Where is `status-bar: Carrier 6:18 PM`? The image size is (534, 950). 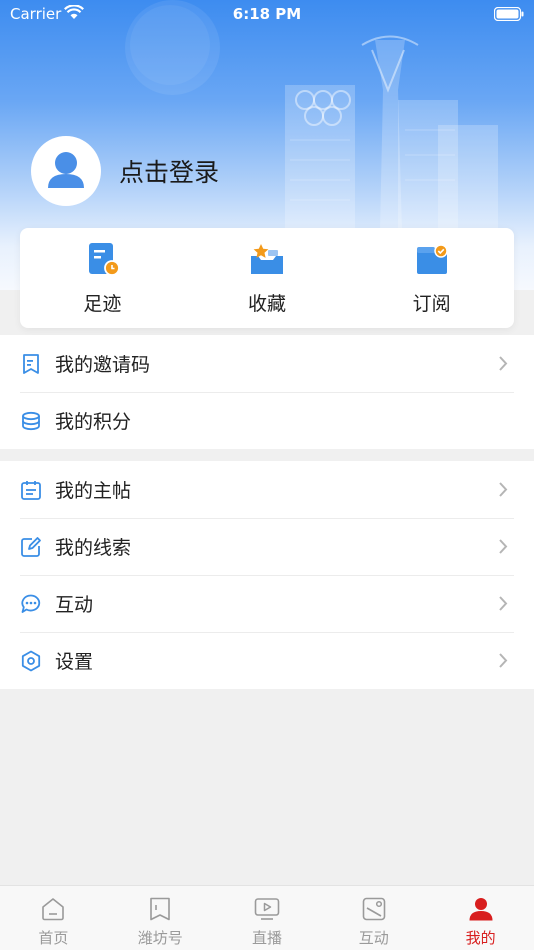
status-bar: Carrier 6:18 PM is located at coordinates (267, 14).